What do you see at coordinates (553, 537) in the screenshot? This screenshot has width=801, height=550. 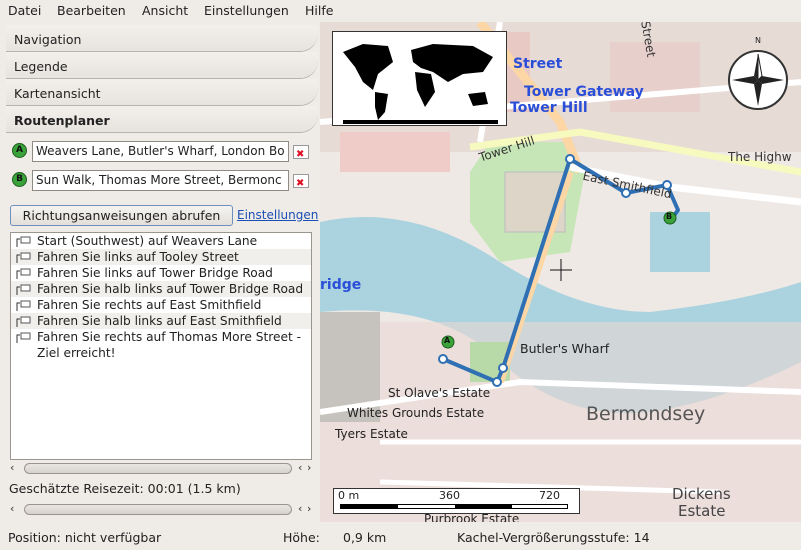 I see `status-tile-zoom: Kachel-Vergrößerungsstufe: 14` at bounding box center [553, 537].